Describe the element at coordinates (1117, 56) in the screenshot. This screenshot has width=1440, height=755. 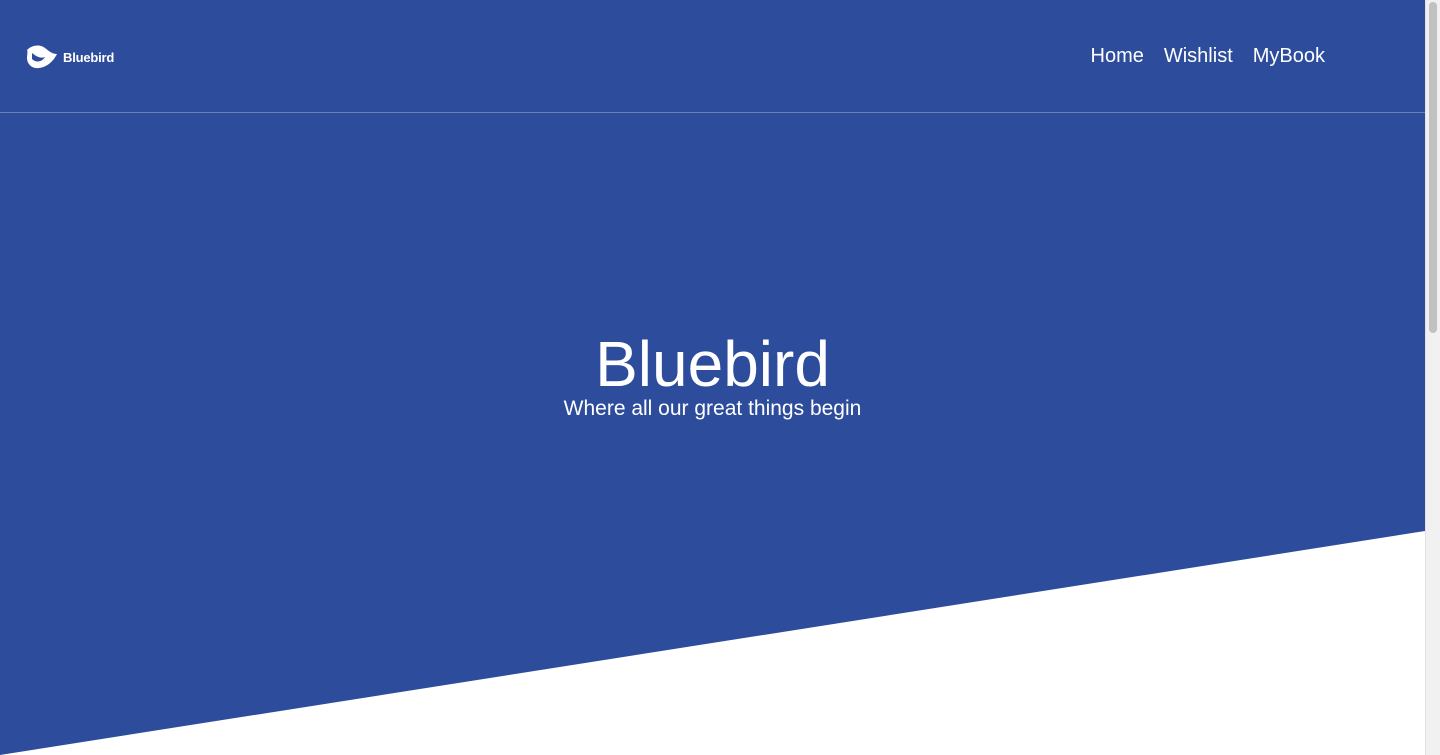
I see `nav-home: Home` at that location.